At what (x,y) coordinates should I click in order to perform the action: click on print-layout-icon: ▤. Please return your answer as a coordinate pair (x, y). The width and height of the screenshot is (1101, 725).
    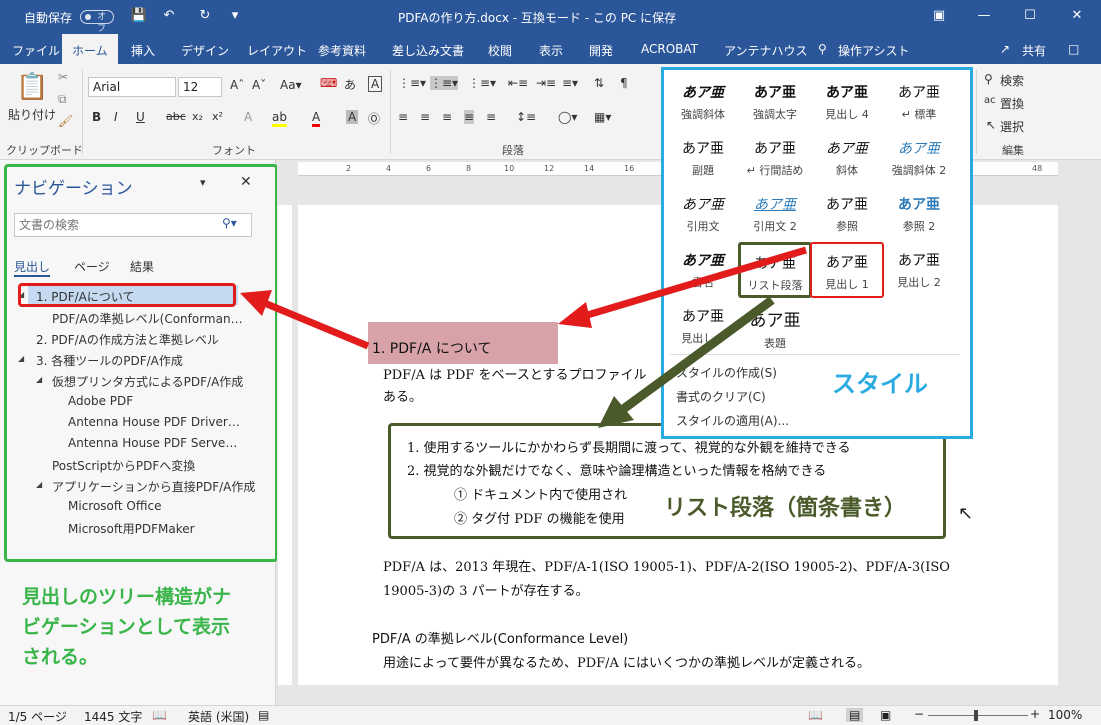
    Looking at the image, I should click on (855, 715).